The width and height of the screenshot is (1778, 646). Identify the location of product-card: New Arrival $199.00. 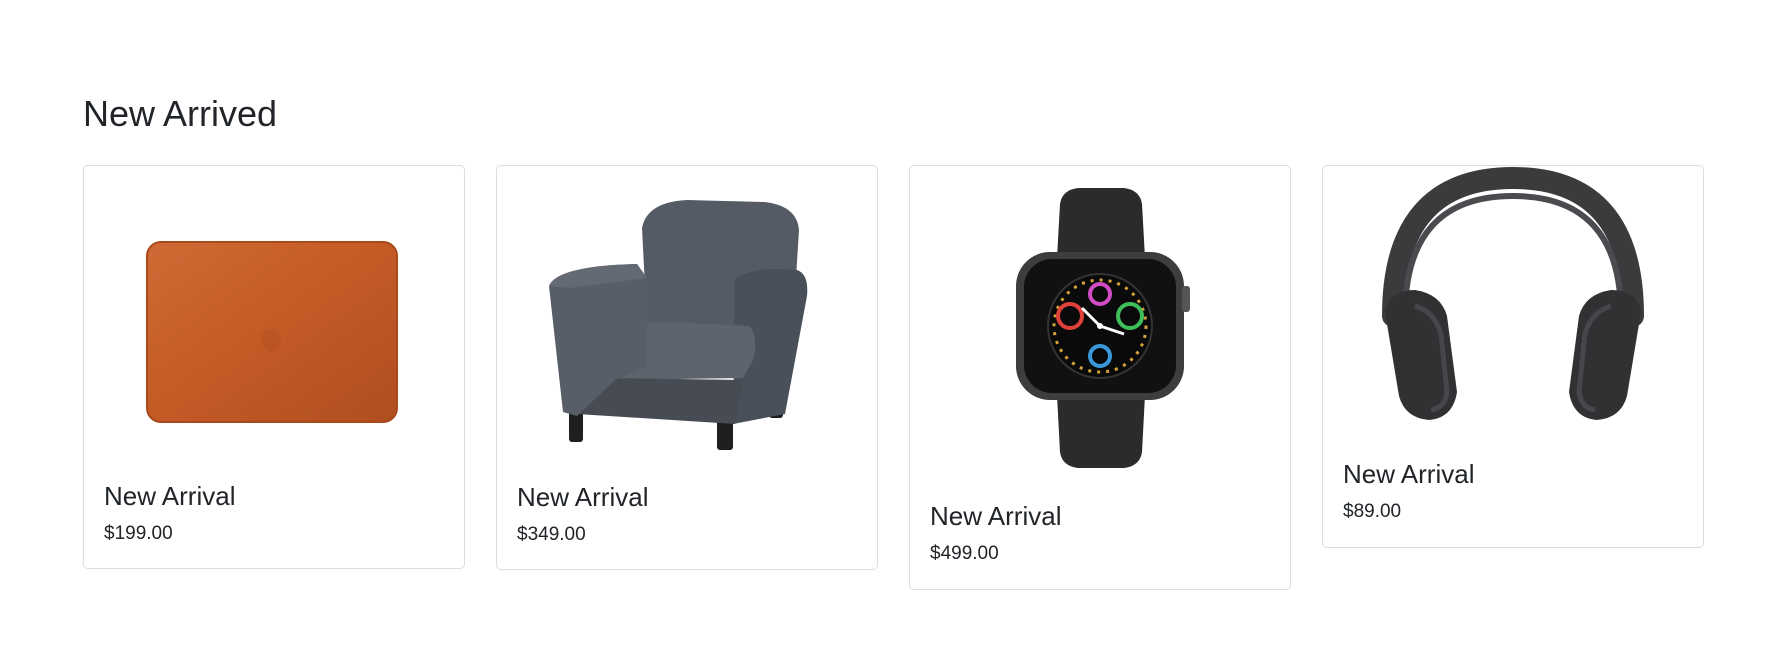
(274, 367).